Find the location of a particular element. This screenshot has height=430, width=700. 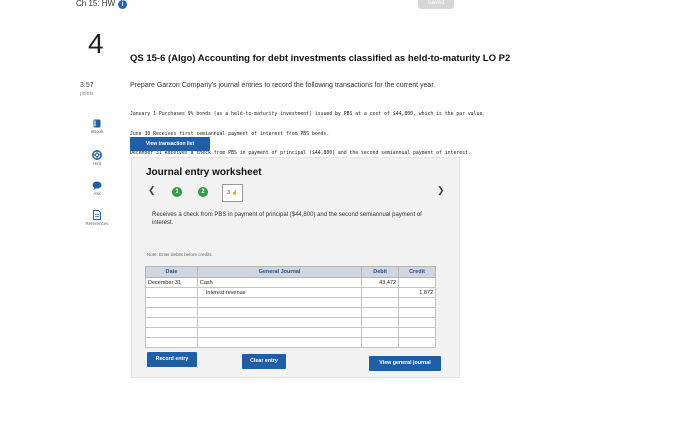

table-row: December 31 Cash 43,472 is located at coordinates (290, 282).